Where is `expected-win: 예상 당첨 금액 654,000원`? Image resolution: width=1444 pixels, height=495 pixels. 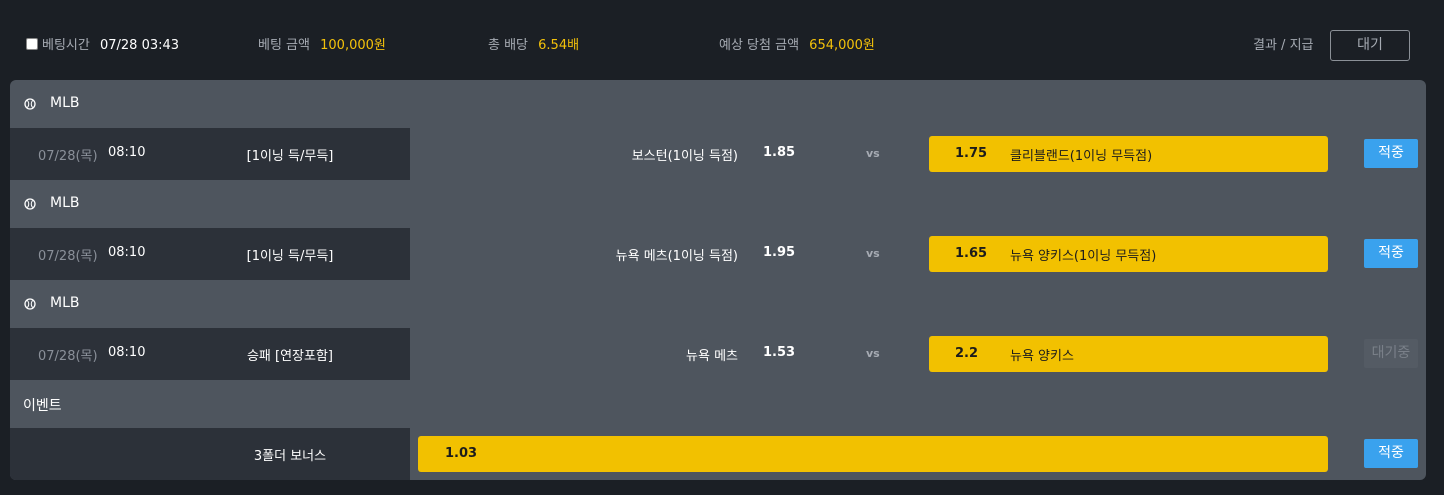 expected-win: 예상 당첨 금액 654,000원 is located at coordinates (797, 46).